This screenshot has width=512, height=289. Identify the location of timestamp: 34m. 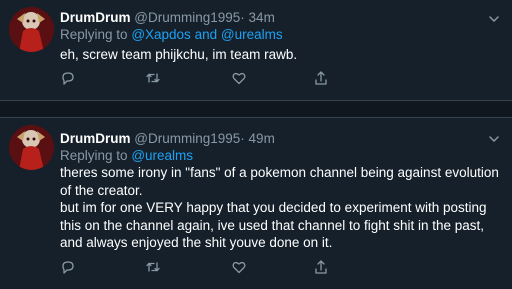
(262, 17).